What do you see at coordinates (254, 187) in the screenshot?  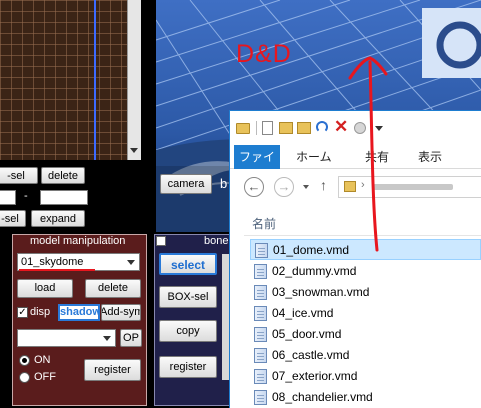 I see `back-button-icon: ←` at bounding box center [254, 187].